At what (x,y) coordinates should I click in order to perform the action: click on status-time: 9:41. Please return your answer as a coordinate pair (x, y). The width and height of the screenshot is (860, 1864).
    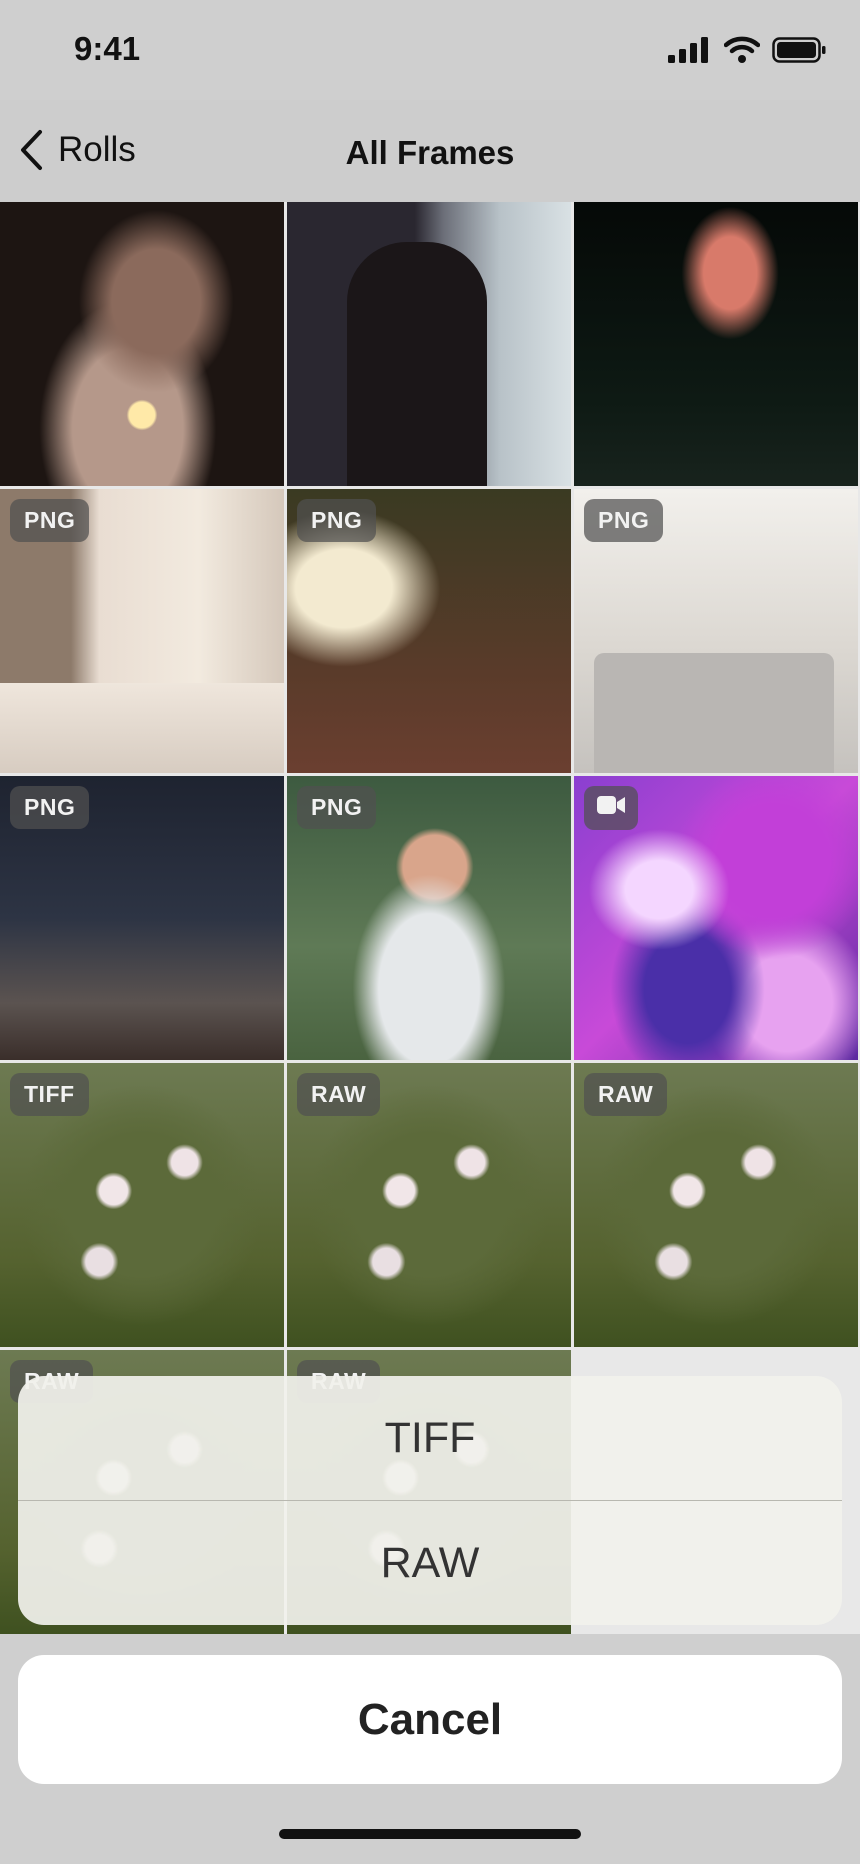
    Looking at the image, I should click on (107, 48).